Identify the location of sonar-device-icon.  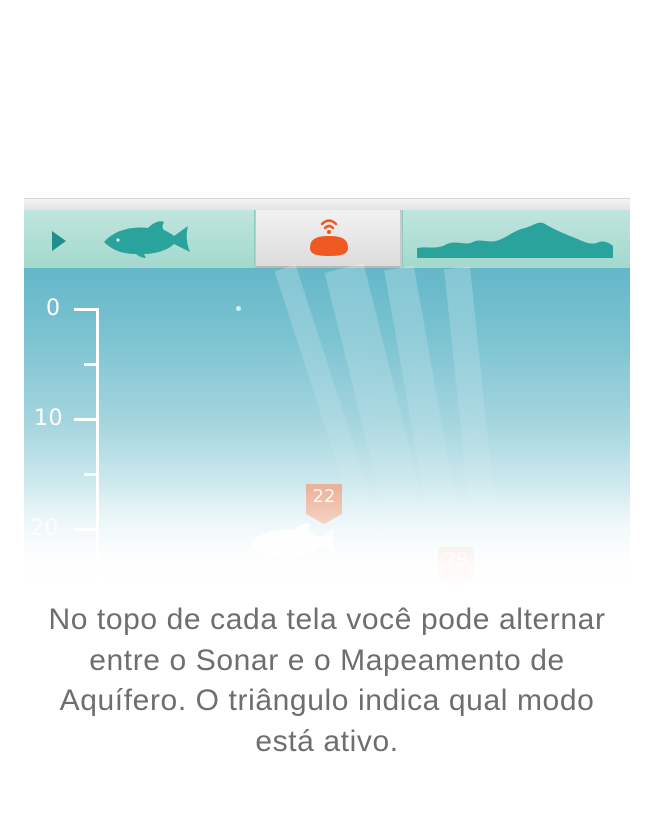
(329, 237).